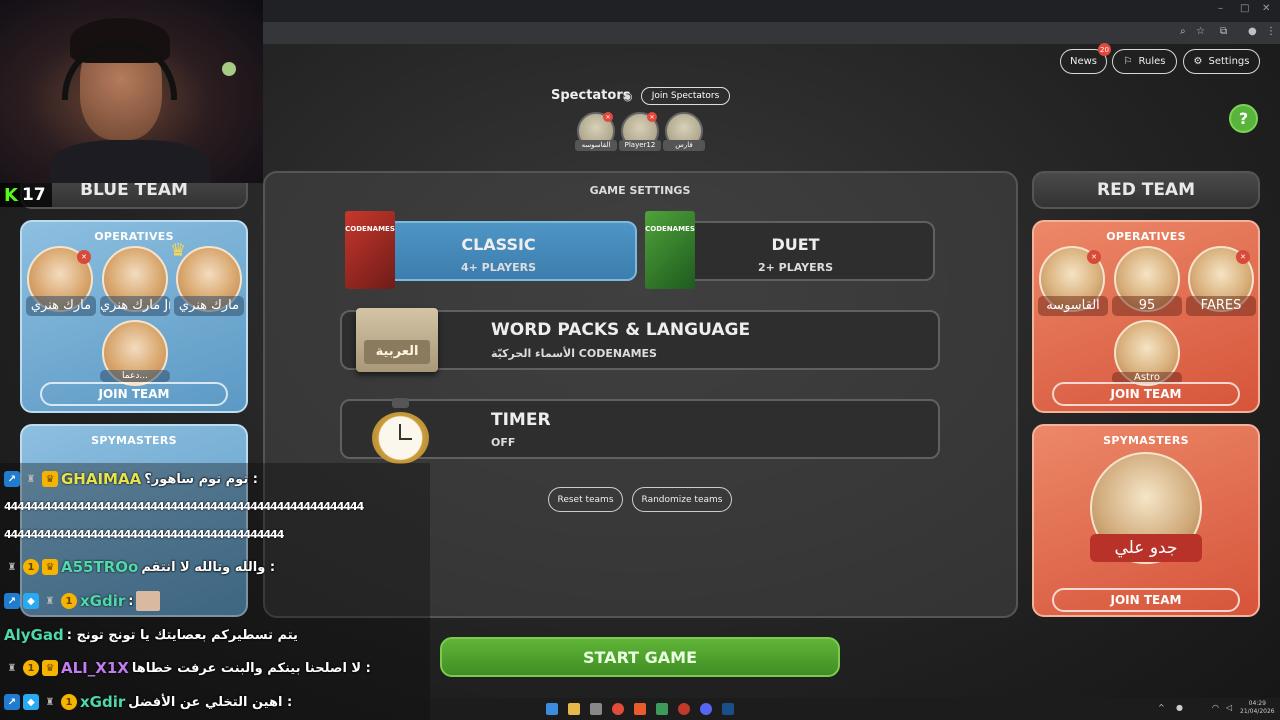 The image size is (1280, 720). I want to click on rules-button: ⚐ Rules, so click(1144, 61).